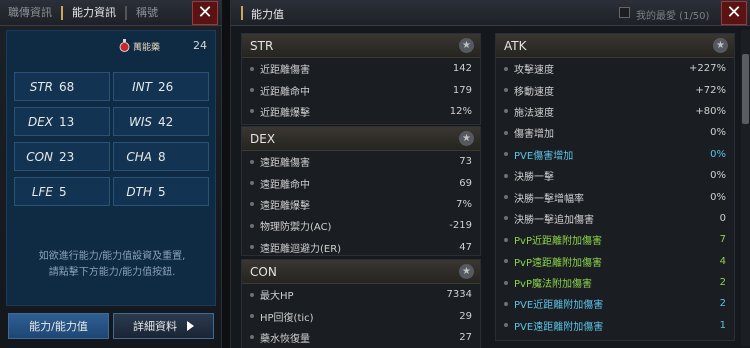  What do you see at coordinates (534, 178) in the screenshot?
I see `stat-label: 決勝一擊` at bounding box center [534, 178].